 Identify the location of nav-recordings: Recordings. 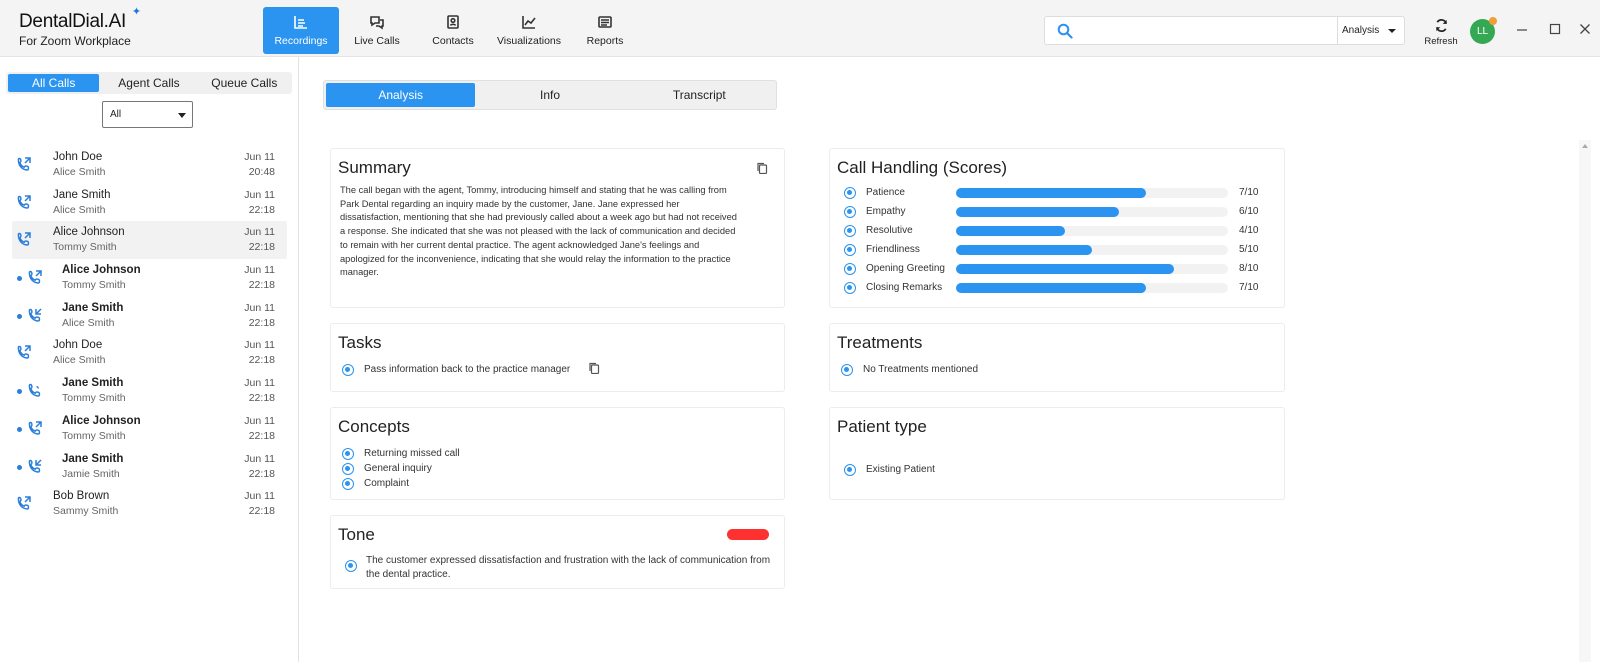
(301, 30).